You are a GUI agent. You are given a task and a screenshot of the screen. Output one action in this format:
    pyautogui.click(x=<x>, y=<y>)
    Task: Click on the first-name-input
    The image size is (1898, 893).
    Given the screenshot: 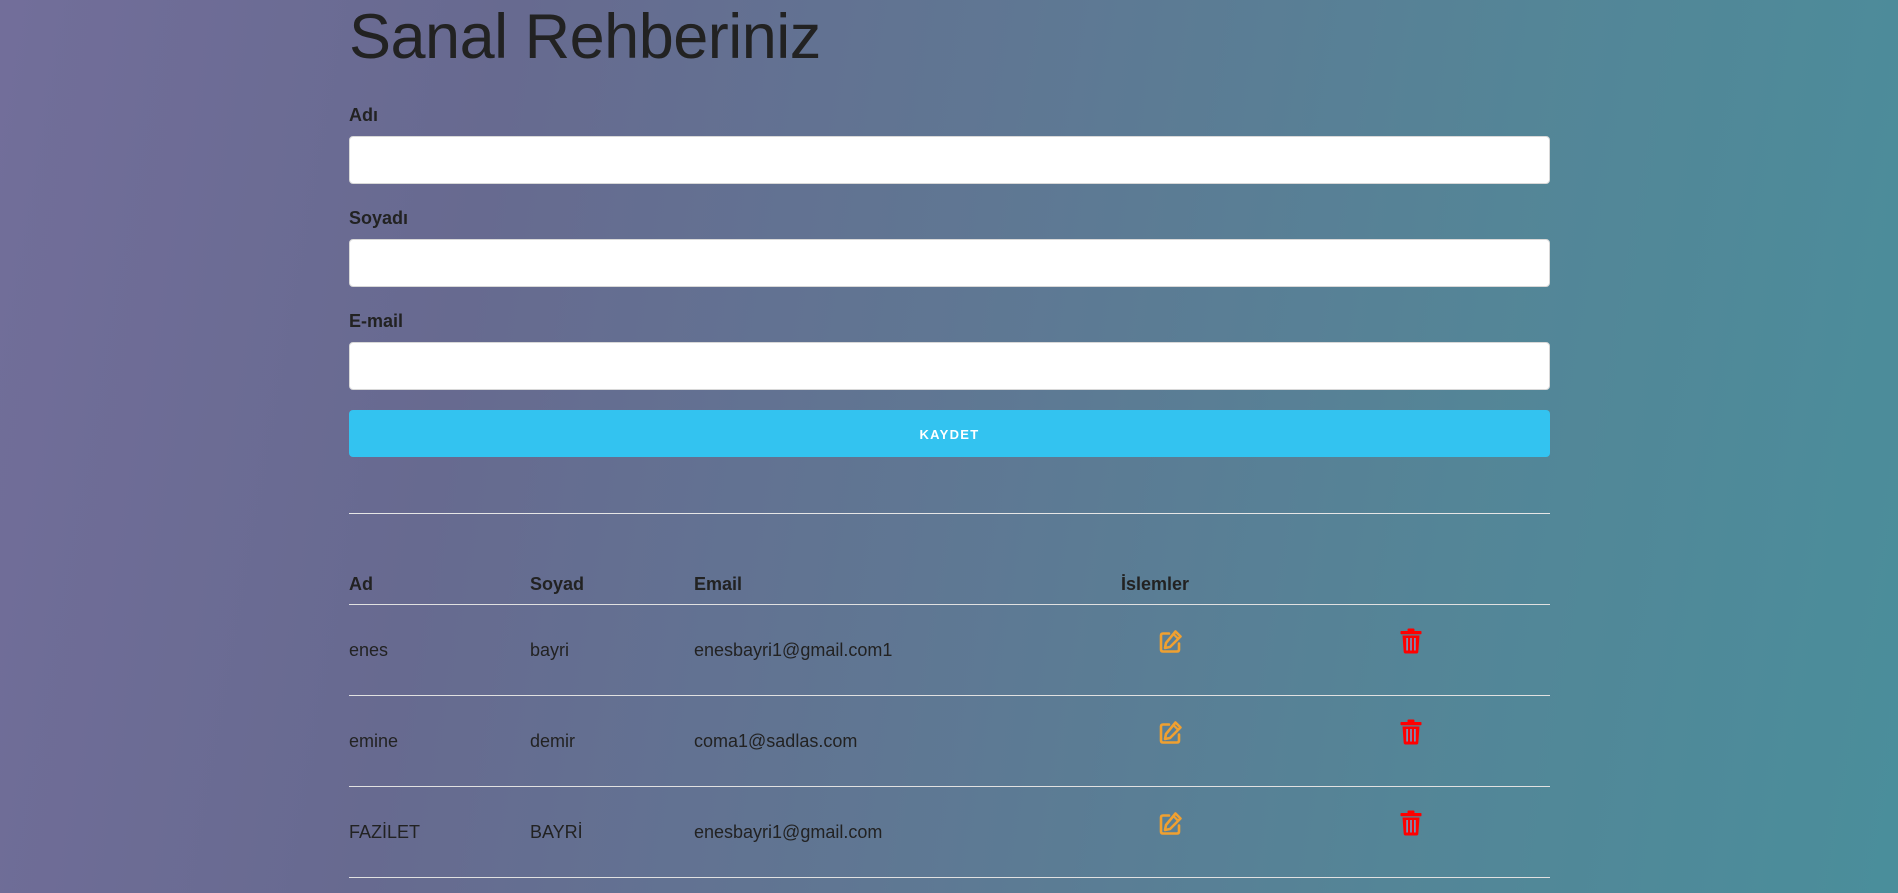 What is the action you would take?
    pyautogui.click(x=949, y=160)
    